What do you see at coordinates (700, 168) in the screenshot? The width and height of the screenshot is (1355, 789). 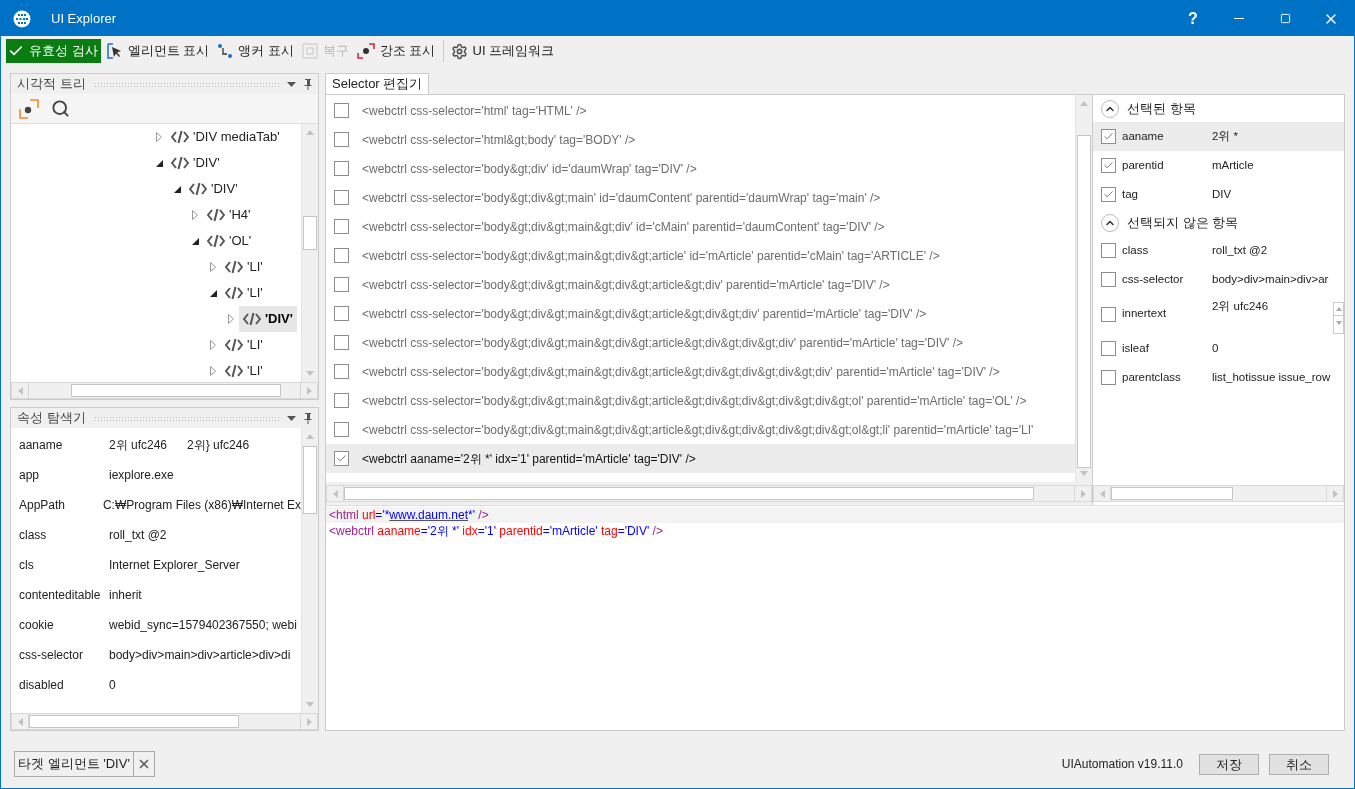 I see `selector-row: <webctrl css-selector='body&gt;div' id='daumWrap' tag='DIV' />` at bounding box center [700, 168].